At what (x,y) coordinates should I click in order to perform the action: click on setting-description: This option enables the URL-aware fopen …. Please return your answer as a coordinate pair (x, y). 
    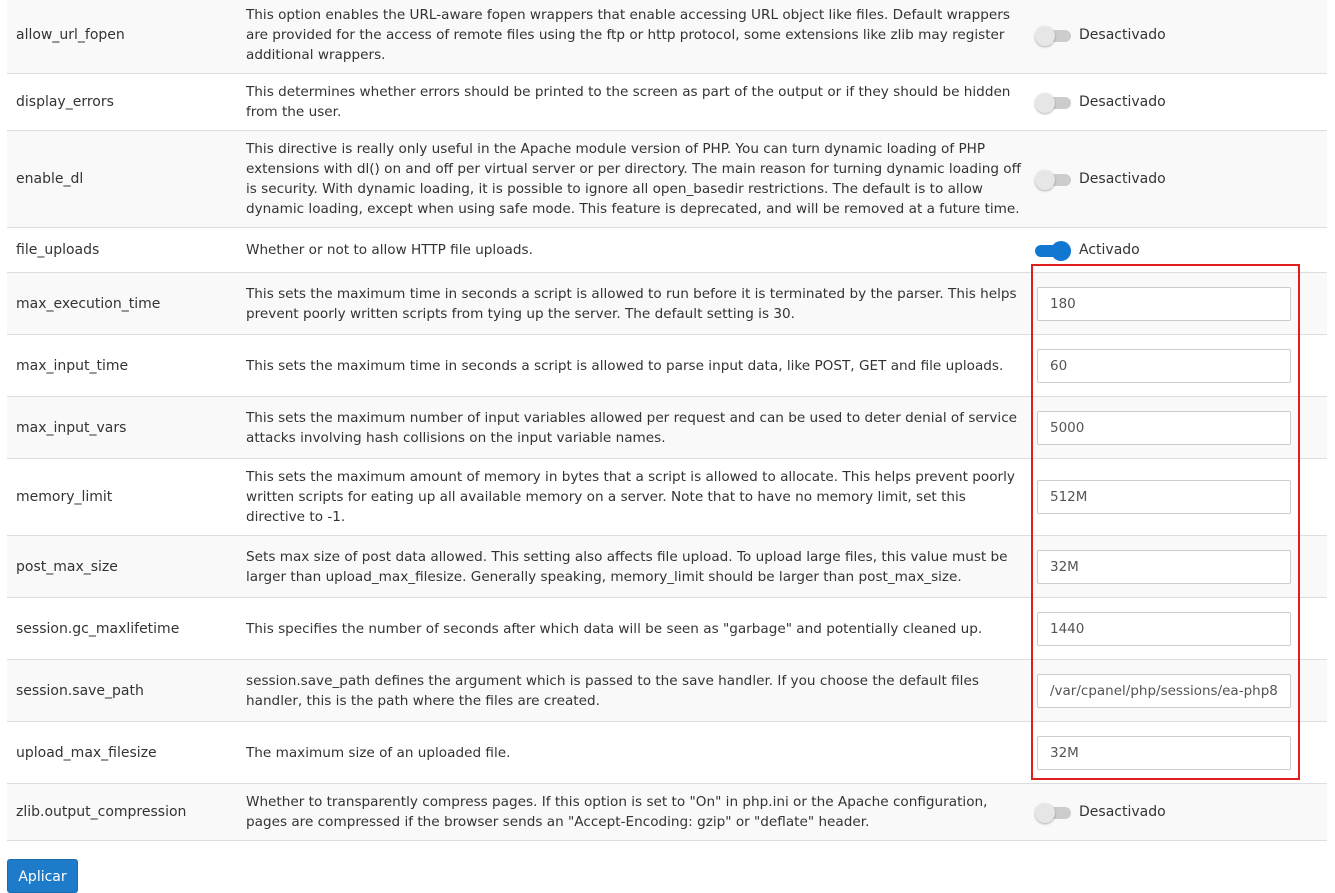
    Looking at the image, I should click on (628, 34).